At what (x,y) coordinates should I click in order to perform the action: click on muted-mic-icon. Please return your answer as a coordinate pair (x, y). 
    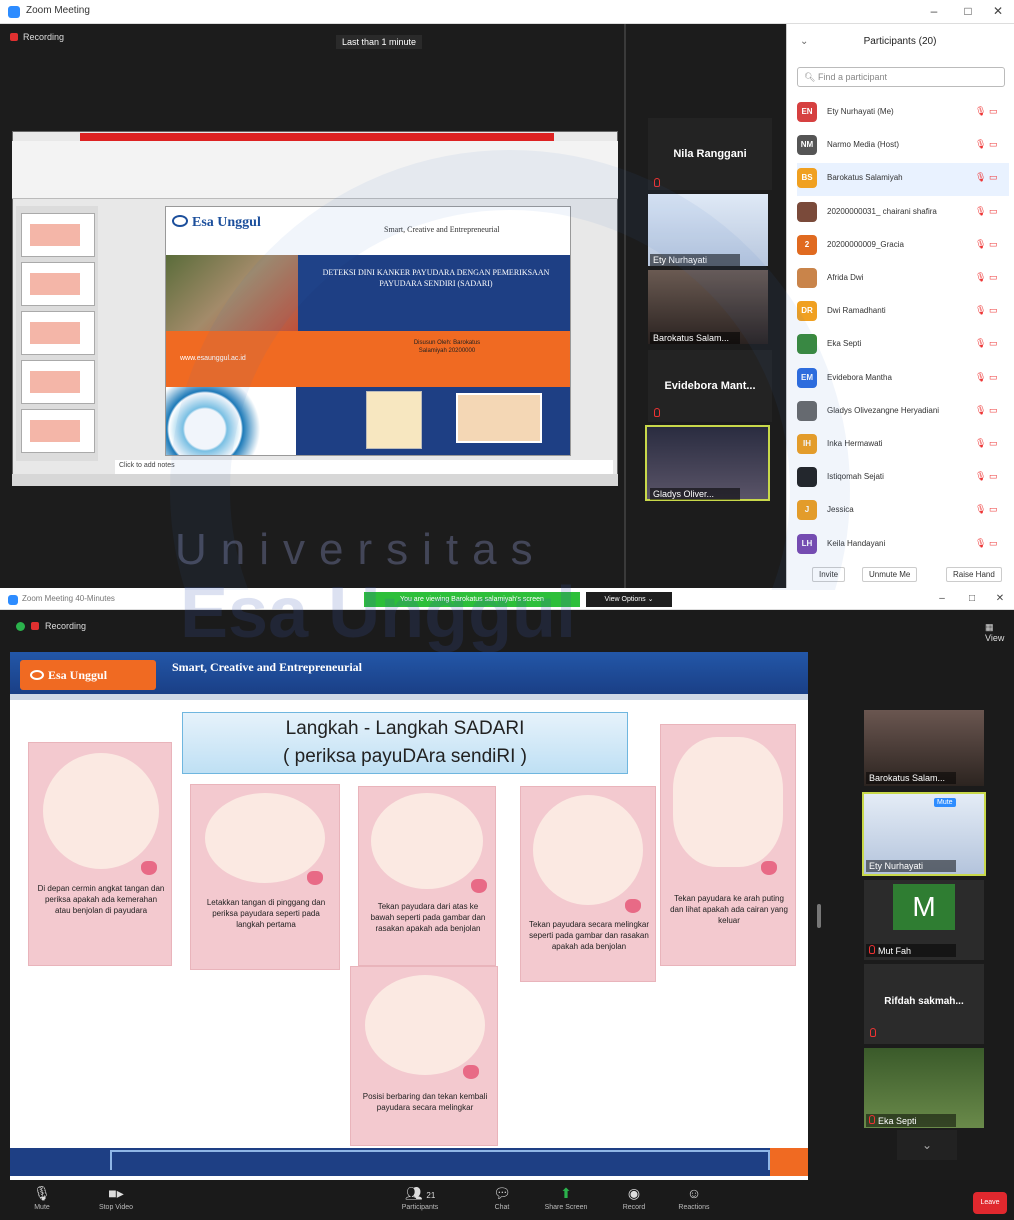
    Looking at the image, I should click on (657, 412).